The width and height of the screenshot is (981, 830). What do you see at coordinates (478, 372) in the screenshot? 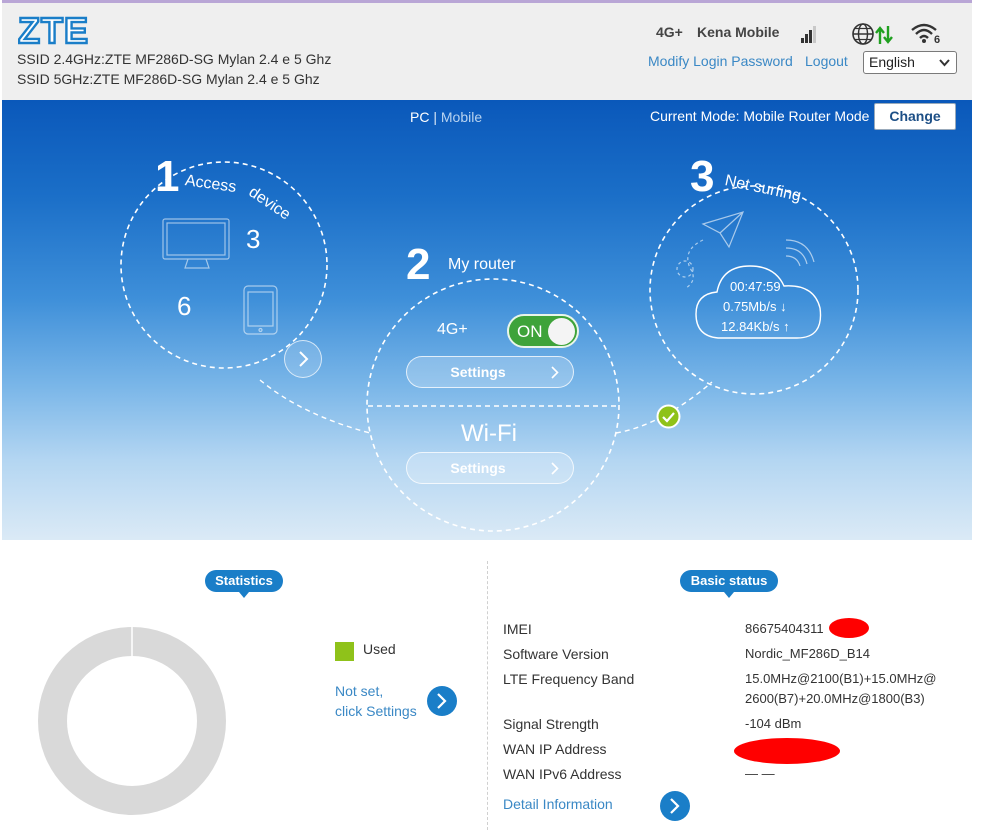
I see `router-settings-label: Settings` at bounding box center [478, 372].